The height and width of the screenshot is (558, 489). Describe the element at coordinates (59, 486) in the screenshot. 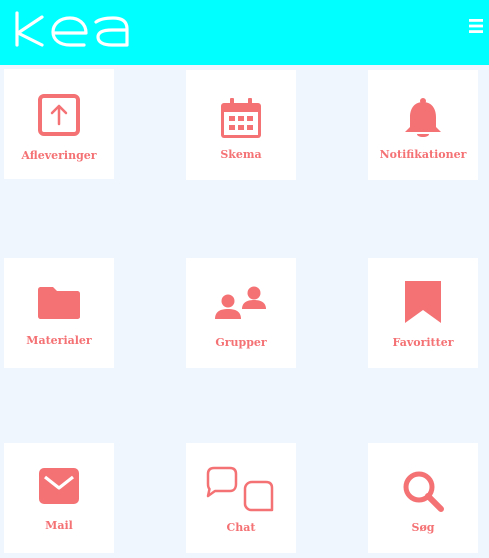

I see `mail-icon` at that location.